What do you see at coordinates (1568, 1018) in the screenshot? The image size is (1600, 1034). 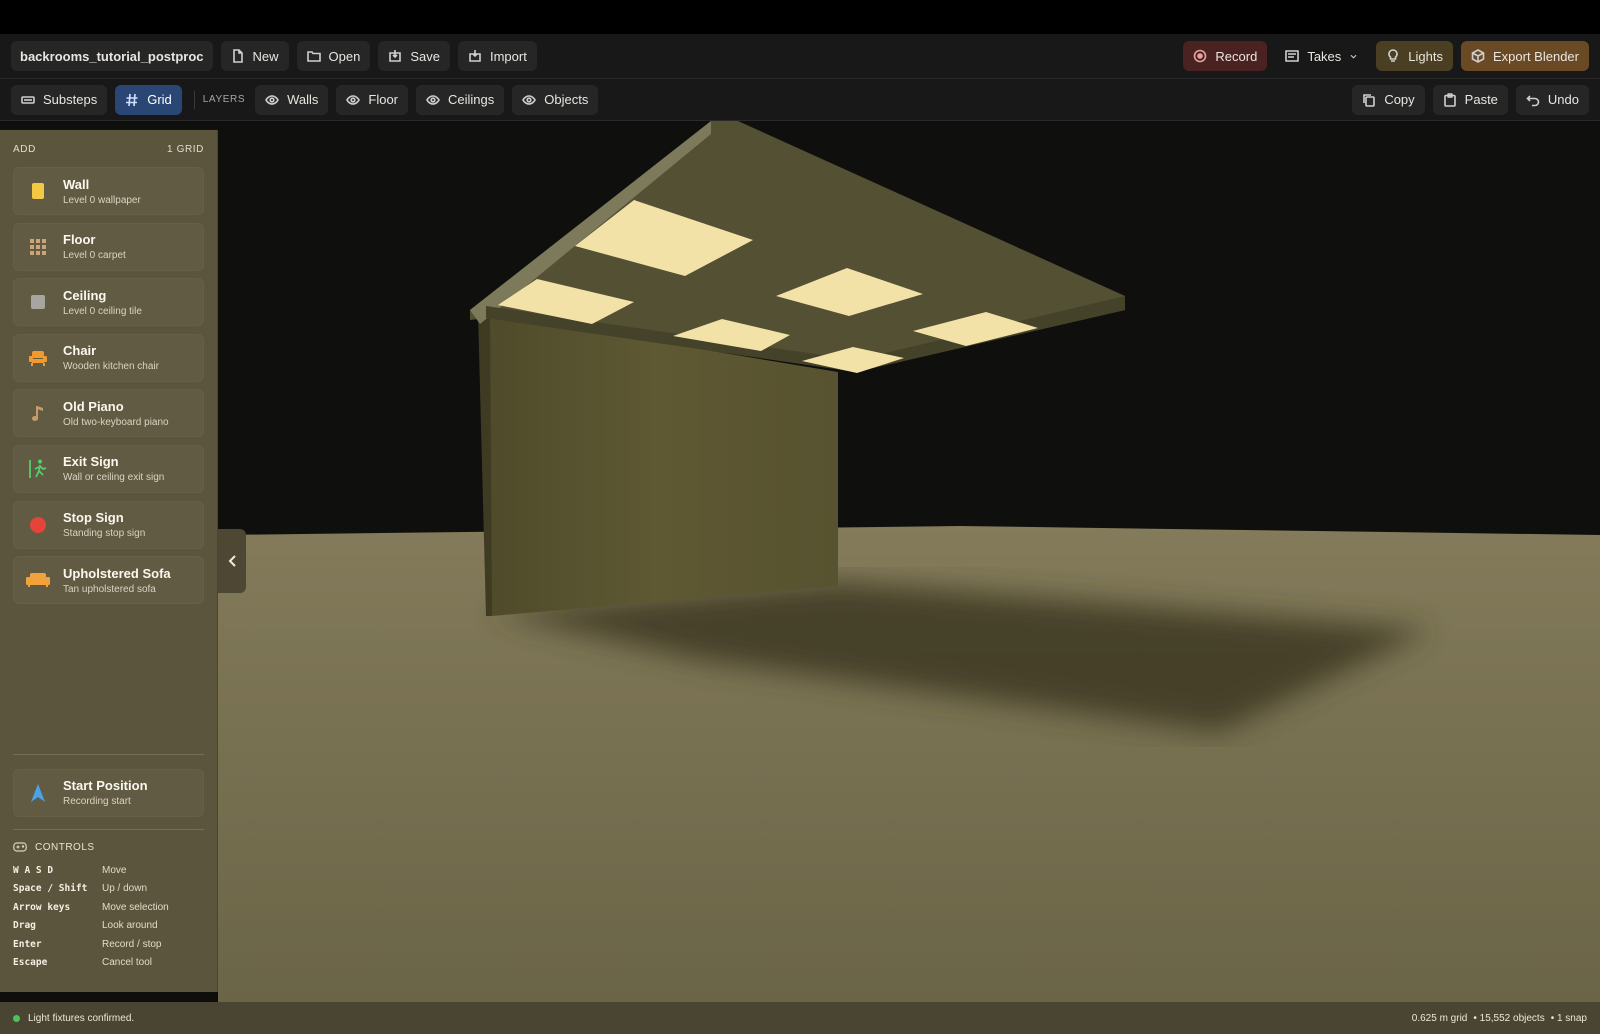 I see `snap-count: • 1 snap` at bounding box center [1568, 1018].